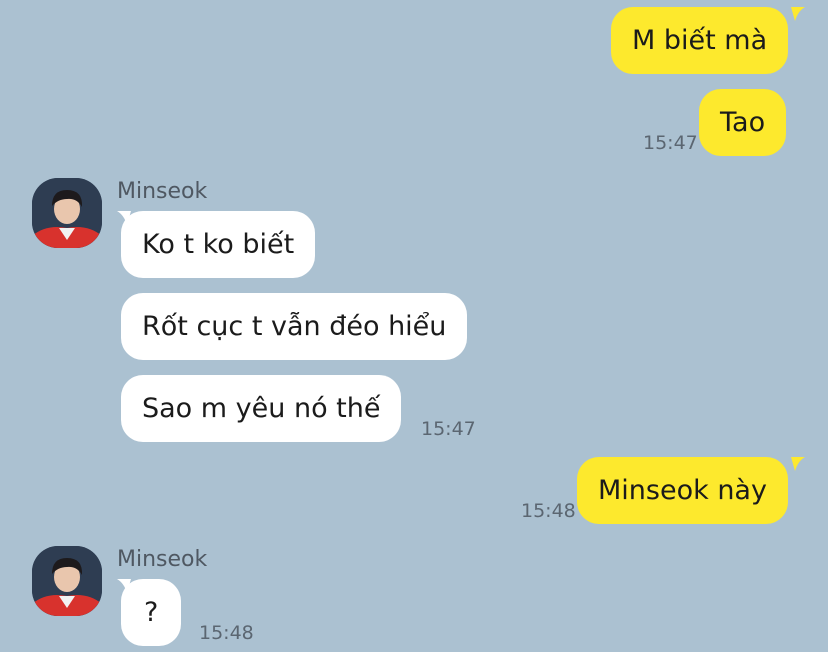 Image resolution: width=828 pixels, height=652 pixels. What do you see at coordinates (743, 122) in the screenshot?
I see `sent-message-bubble: Tao` at bounding box center [743, 122].